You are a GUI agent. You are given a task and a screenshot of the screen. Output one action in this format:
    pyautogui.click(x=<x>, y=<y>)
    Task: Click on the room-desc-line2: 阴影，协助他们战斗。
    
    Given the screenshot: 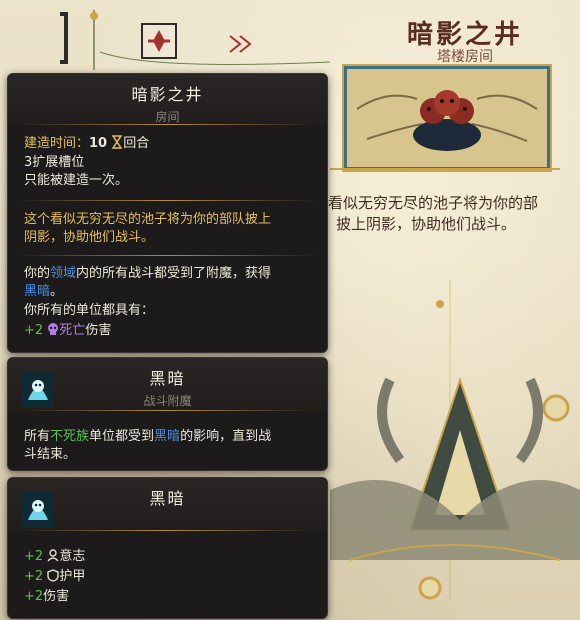 What is the action you would take?
    pyautogui.click(x=89, y=237)
    